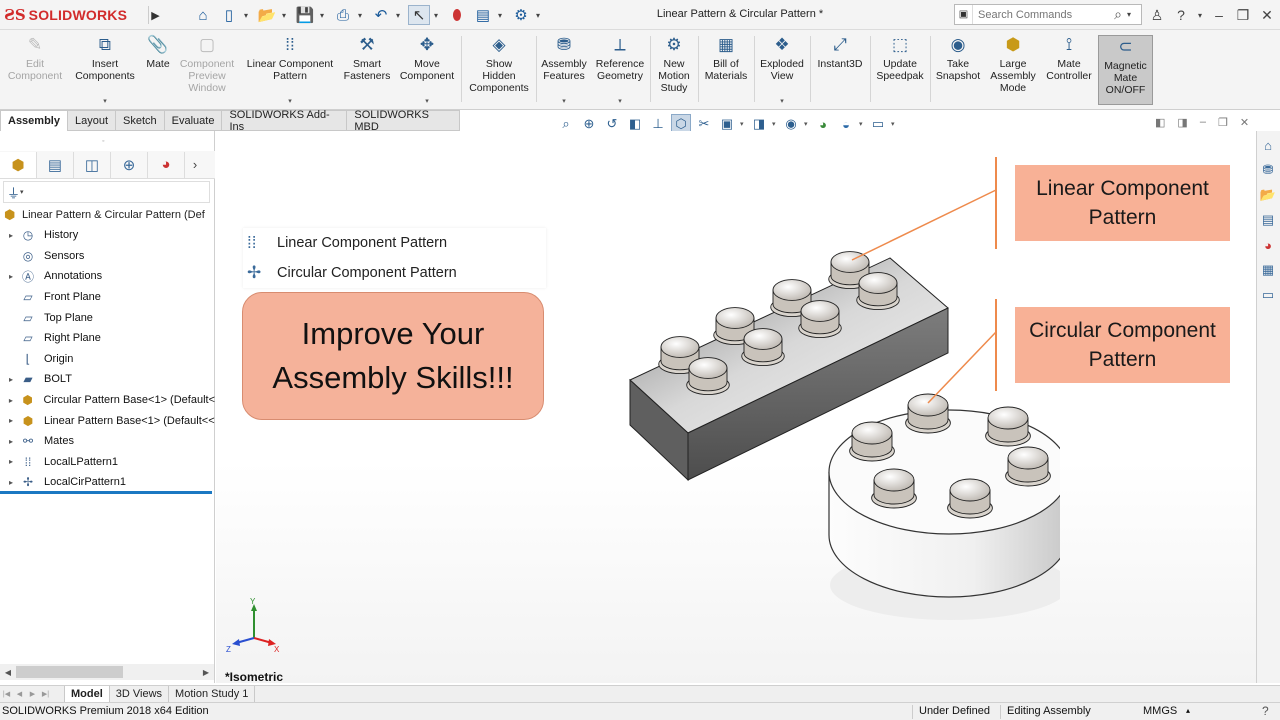 The height and width of the screenshot is (720, 1280). I want to click on tree-item-sensors: ◎ Sensors, so click(107, 256).